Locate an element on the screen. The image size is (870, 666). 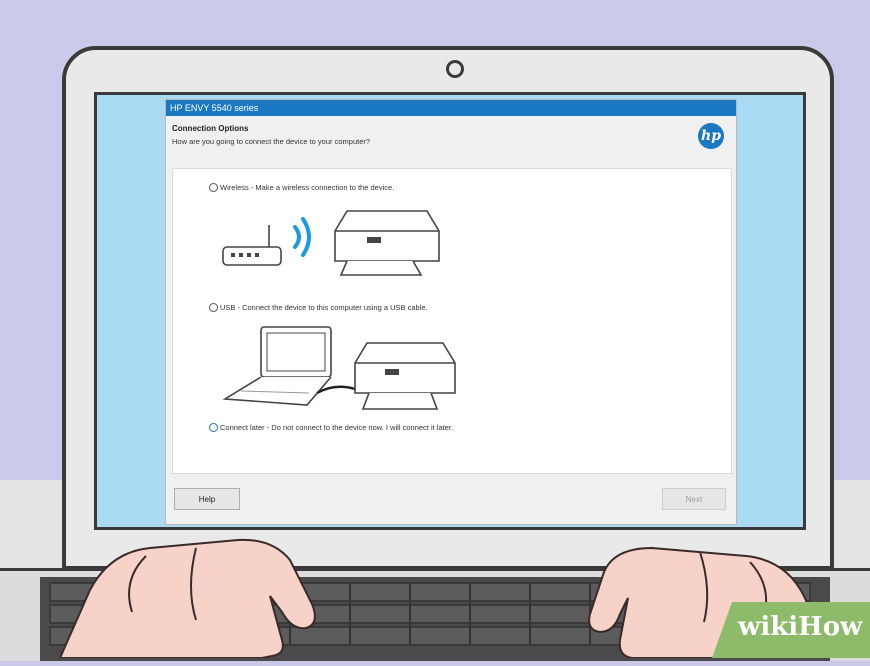
wikihow-watermark: wikiHow is located at coordinates (791, 630).